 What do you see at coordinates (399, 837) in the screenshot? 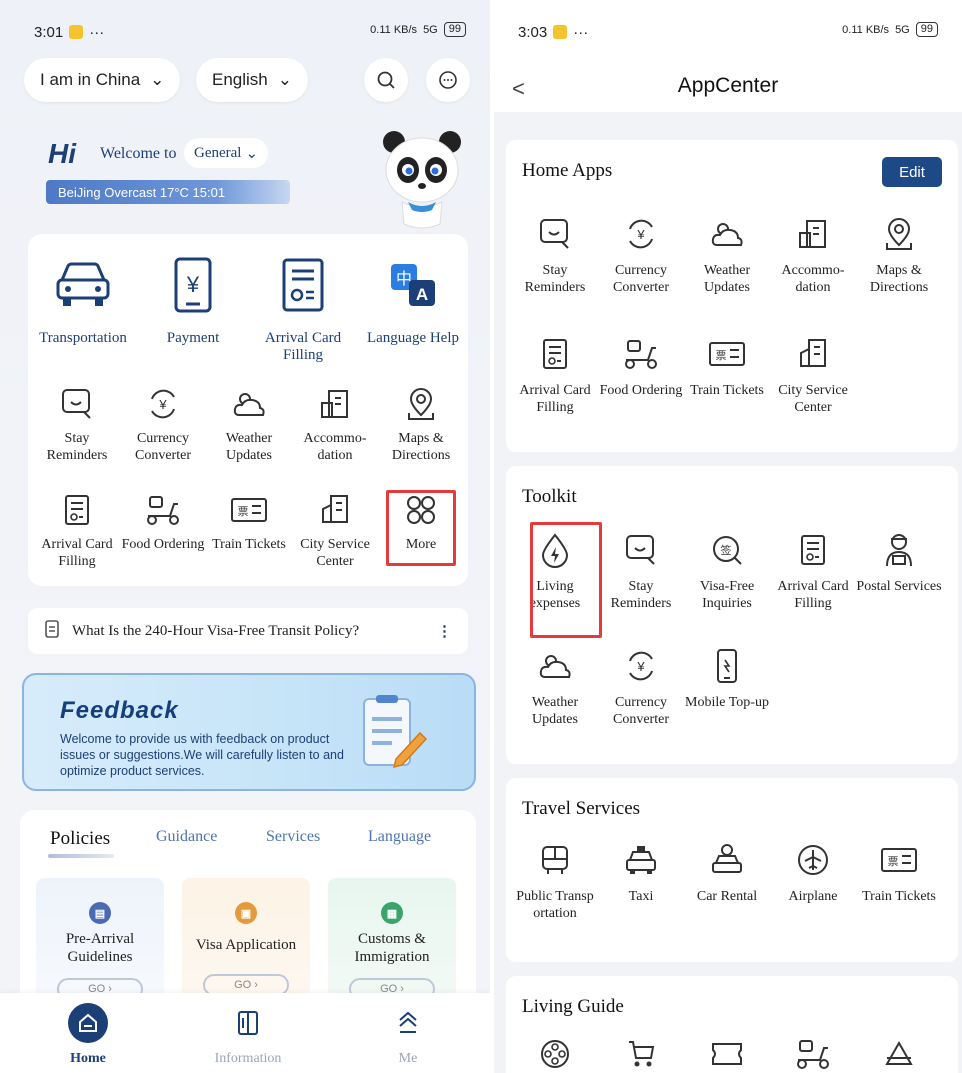
I see `tab-language: Language` at bounding box center [399, 837].